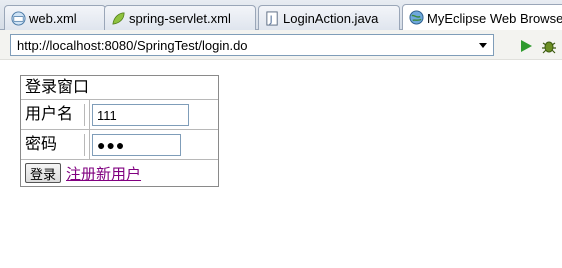 This screenshot has height=268, width=562. I want to click on password-cell, so click(89, 144).